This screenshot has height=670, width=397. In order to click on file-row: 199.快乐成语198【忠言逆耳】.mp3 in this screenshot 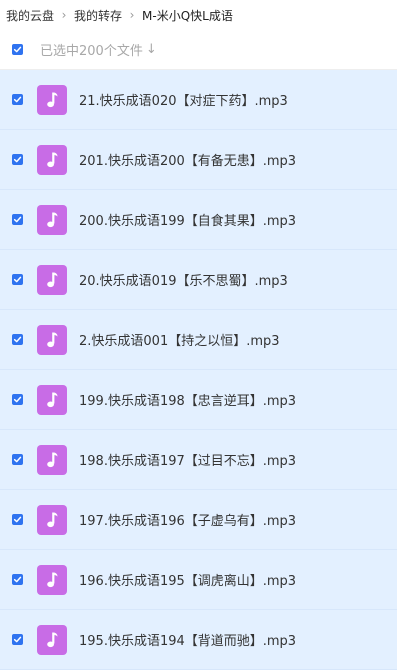, I will do `click(198, 400)`.